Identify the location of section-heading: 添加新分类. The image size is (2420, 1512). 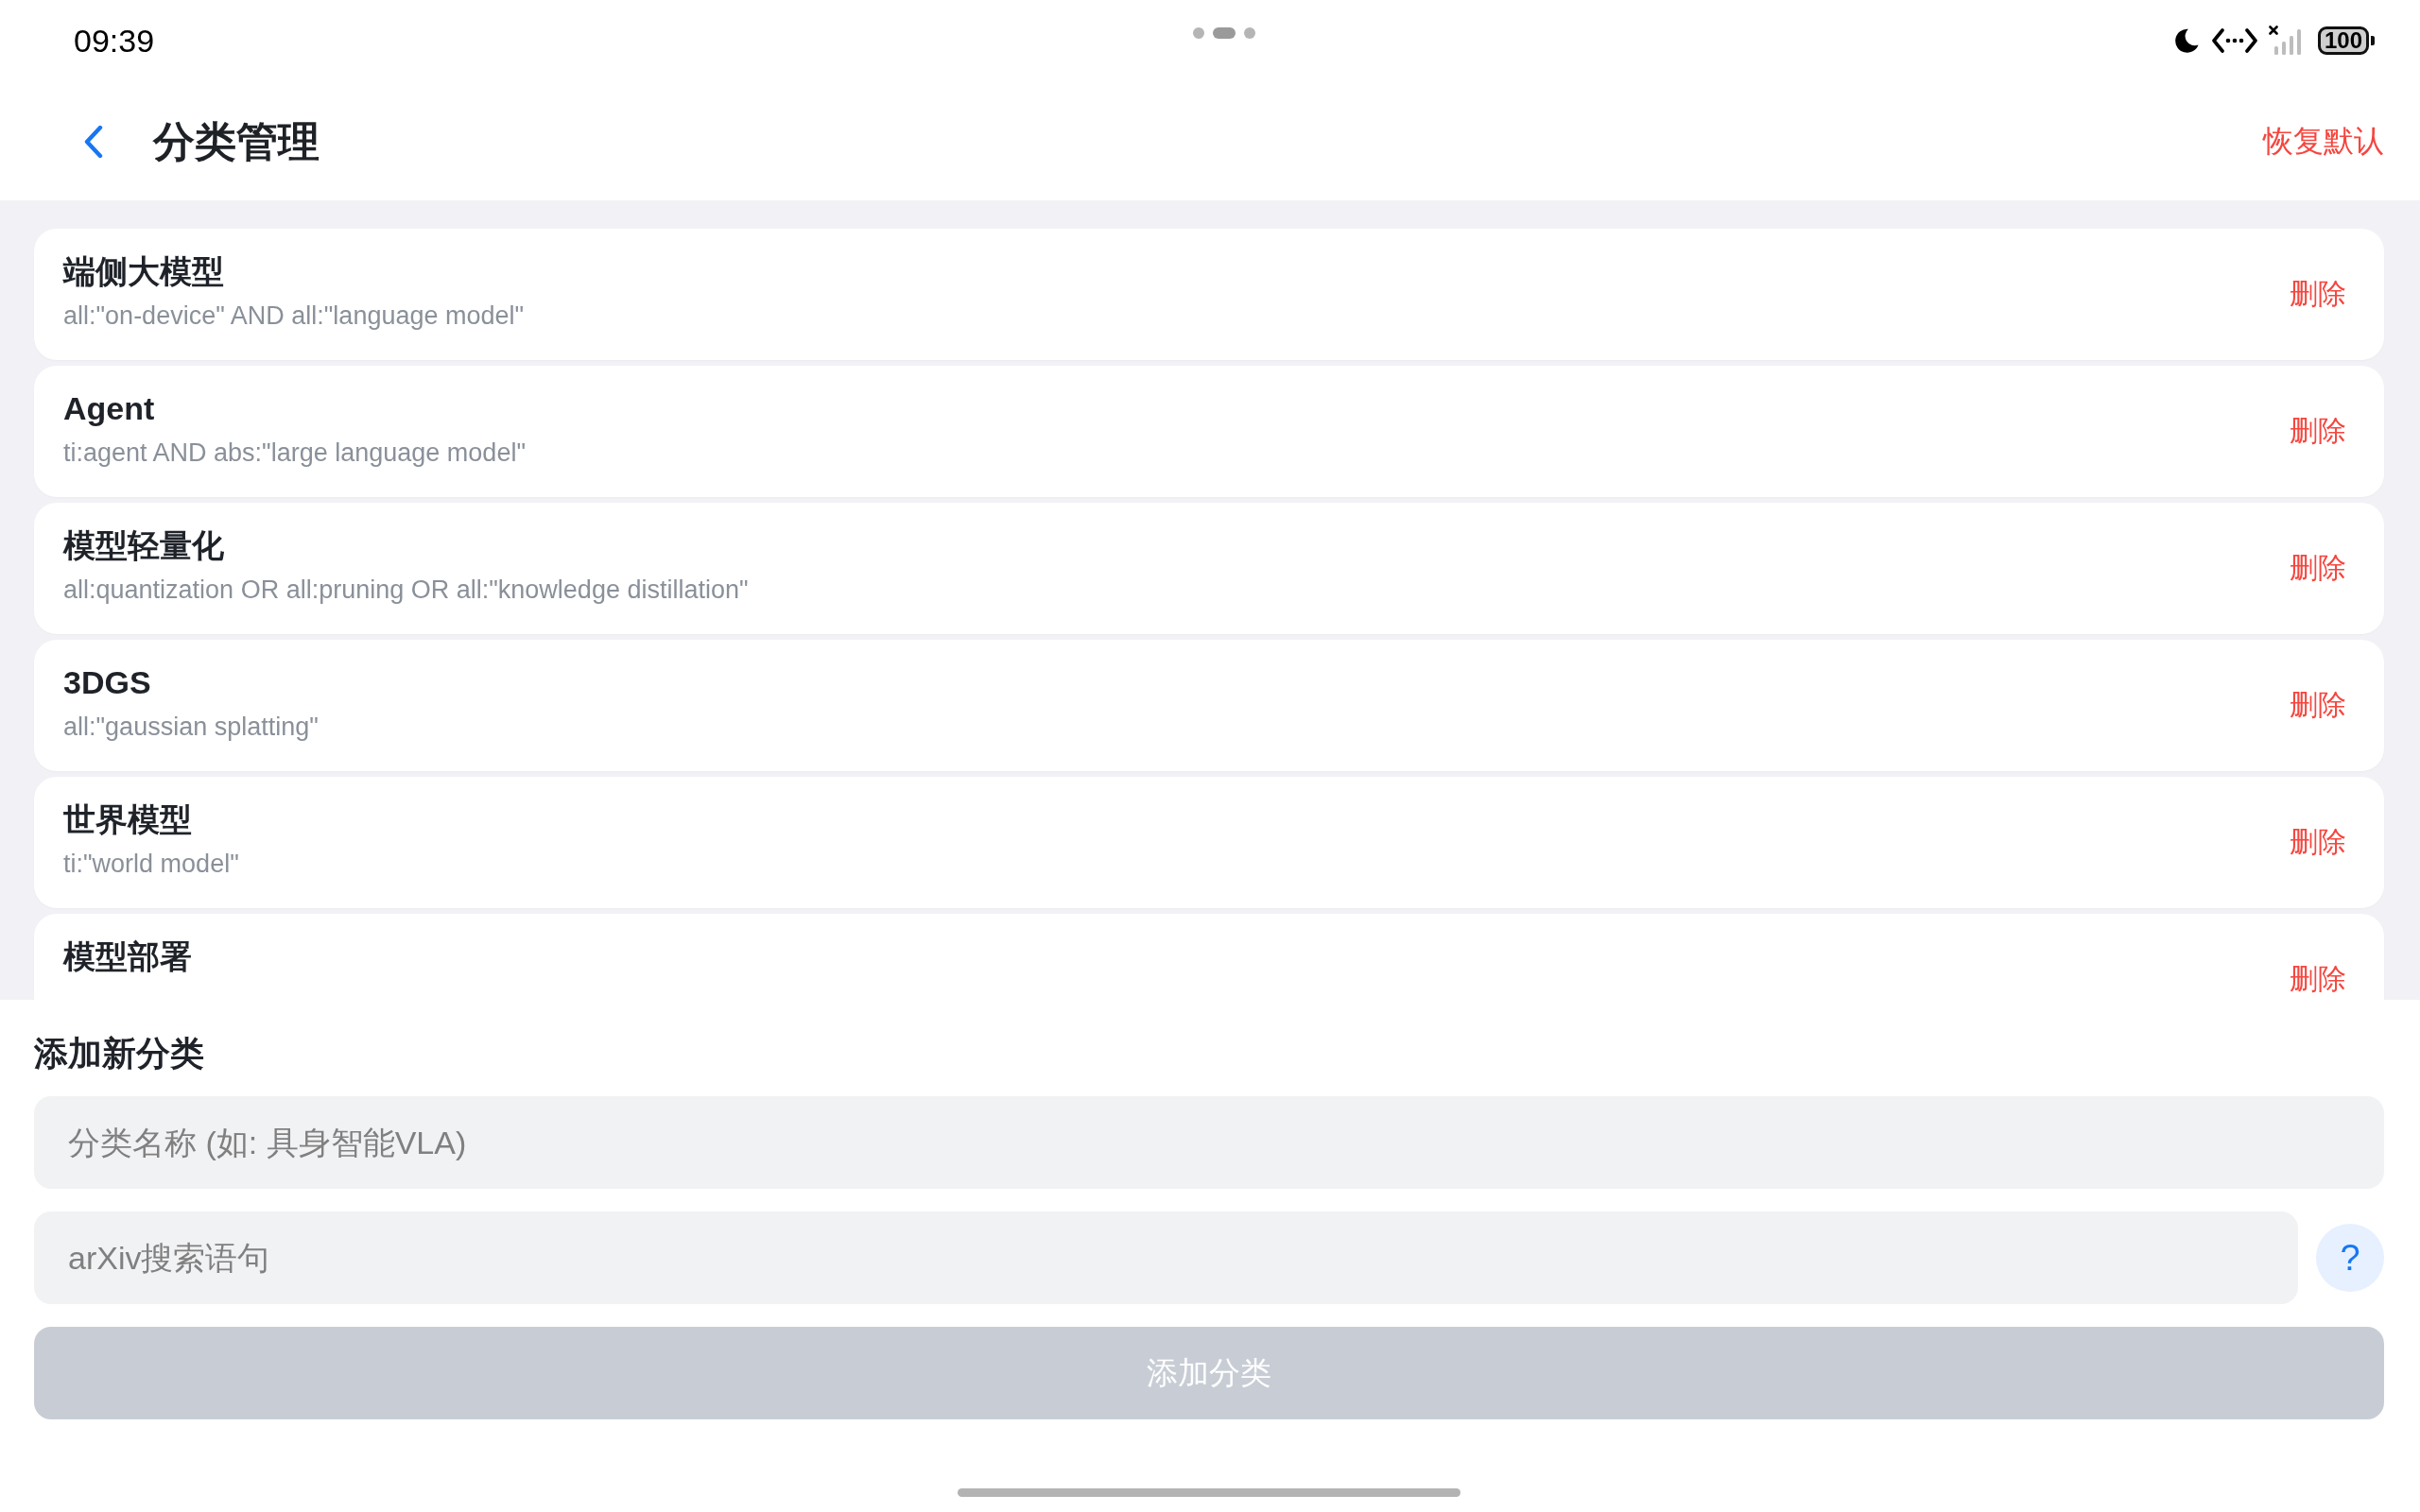
(119, 1054).